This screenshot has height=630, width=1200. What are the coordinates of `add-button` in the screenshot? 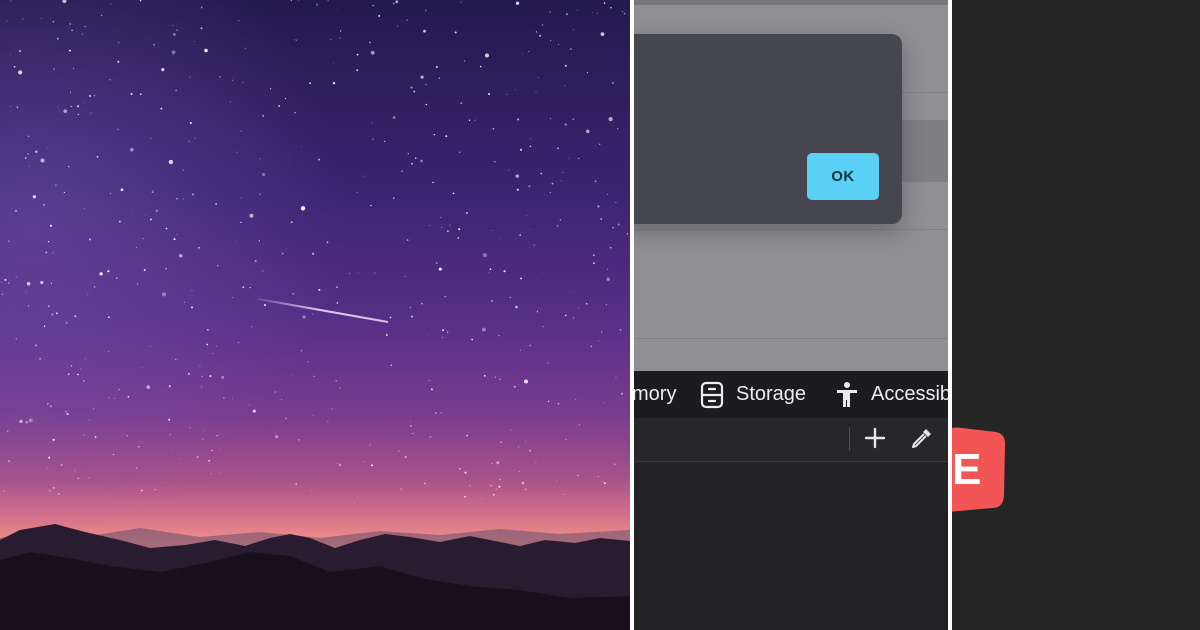 It's located at (875, 440).